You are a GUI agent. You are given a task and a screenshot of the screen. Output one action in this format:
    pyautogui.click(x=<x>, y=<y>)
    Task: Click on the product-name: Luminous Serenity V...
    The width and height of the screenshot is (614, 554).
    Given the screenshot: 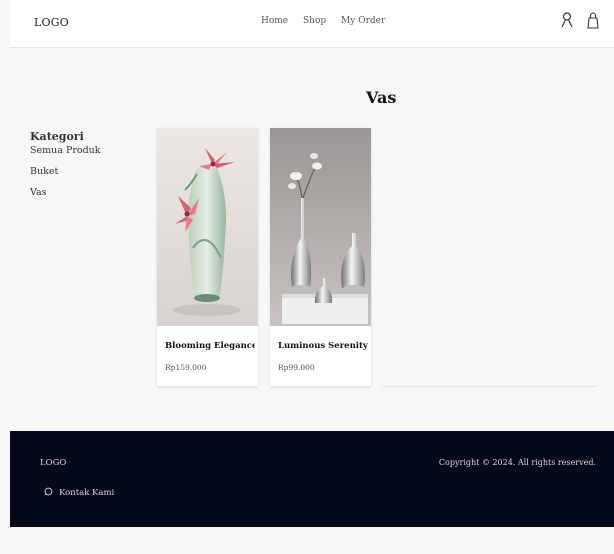 What is the action you would take?
    pyautogui.click(x=323, y=346)
    